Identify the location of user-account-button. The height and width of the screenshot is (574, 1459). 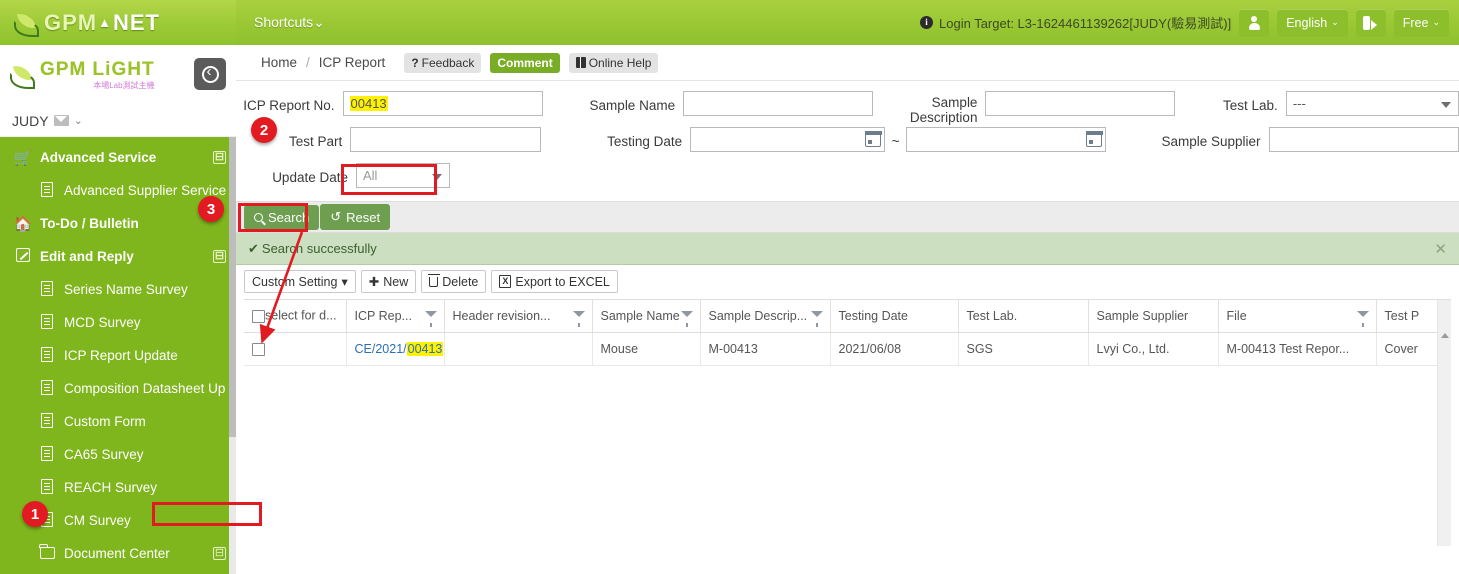
(1254, 22).